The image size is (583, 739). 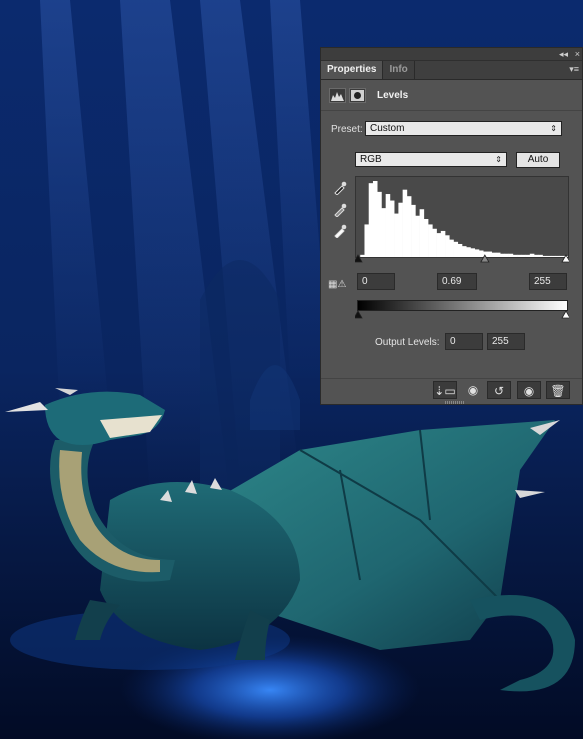 What do you see at coordinates (565, 258) in the screenshot?
I see `input-white-handle` at bounding box center [565, 258].